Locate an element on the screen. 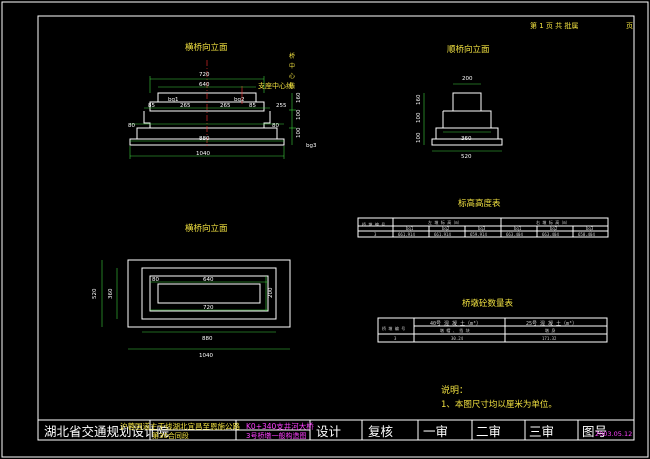 The image size is (650, 459). view3-dim-720: 720 is located at coordinates (208, 308).